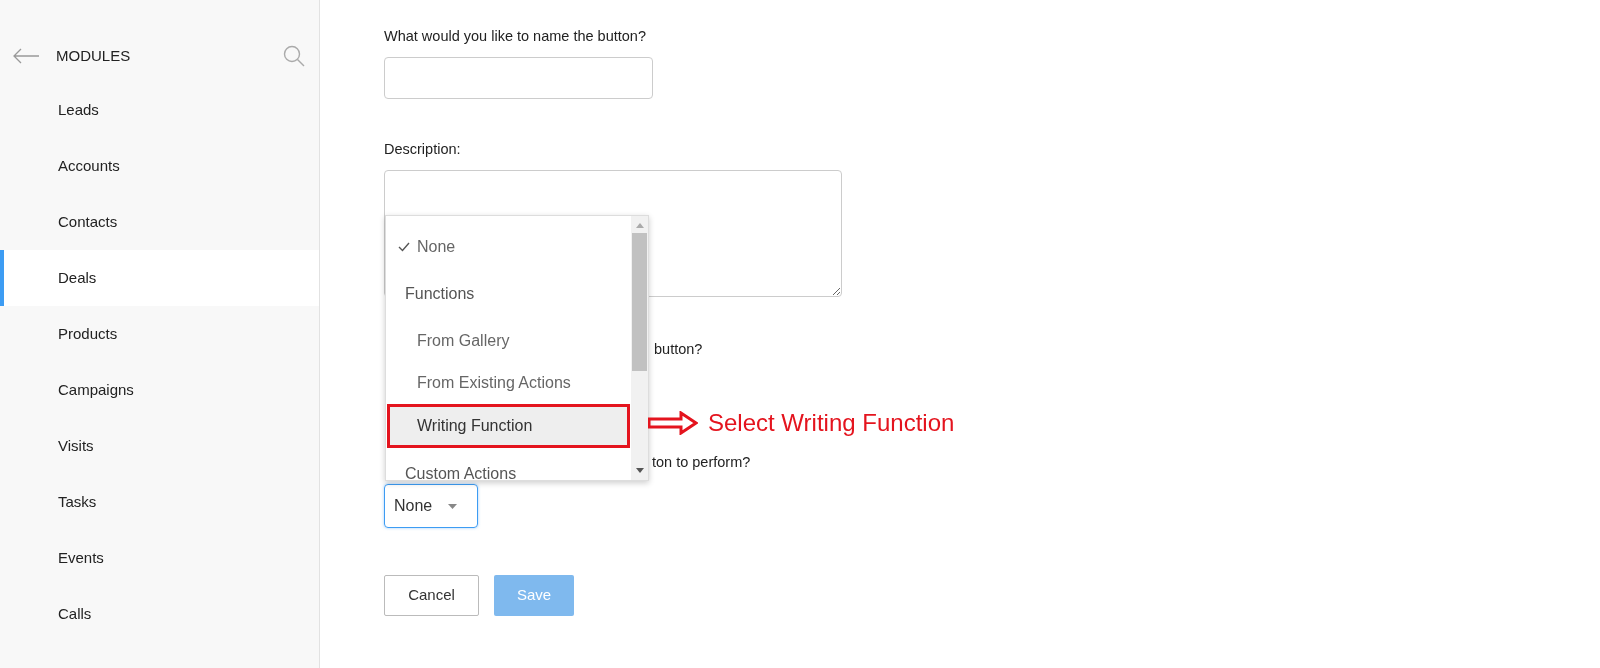  Describe the element at coordinates (159, 614) in the screenshot. I see `sidebar-item: Calls` at that location.